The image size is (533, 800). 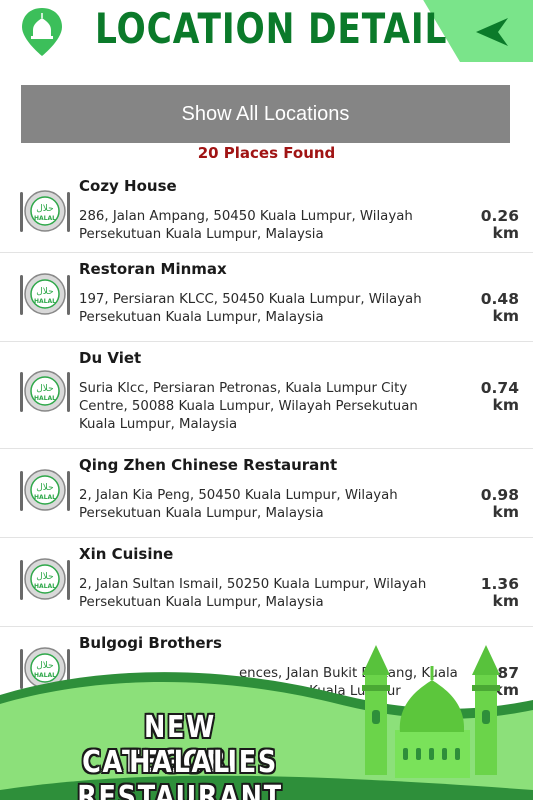 What do you see at coordinates (180, 772) in the screenshot?
I see `banner-line-2: HALAL RESTAURANT` at bounding box center [180, 772].